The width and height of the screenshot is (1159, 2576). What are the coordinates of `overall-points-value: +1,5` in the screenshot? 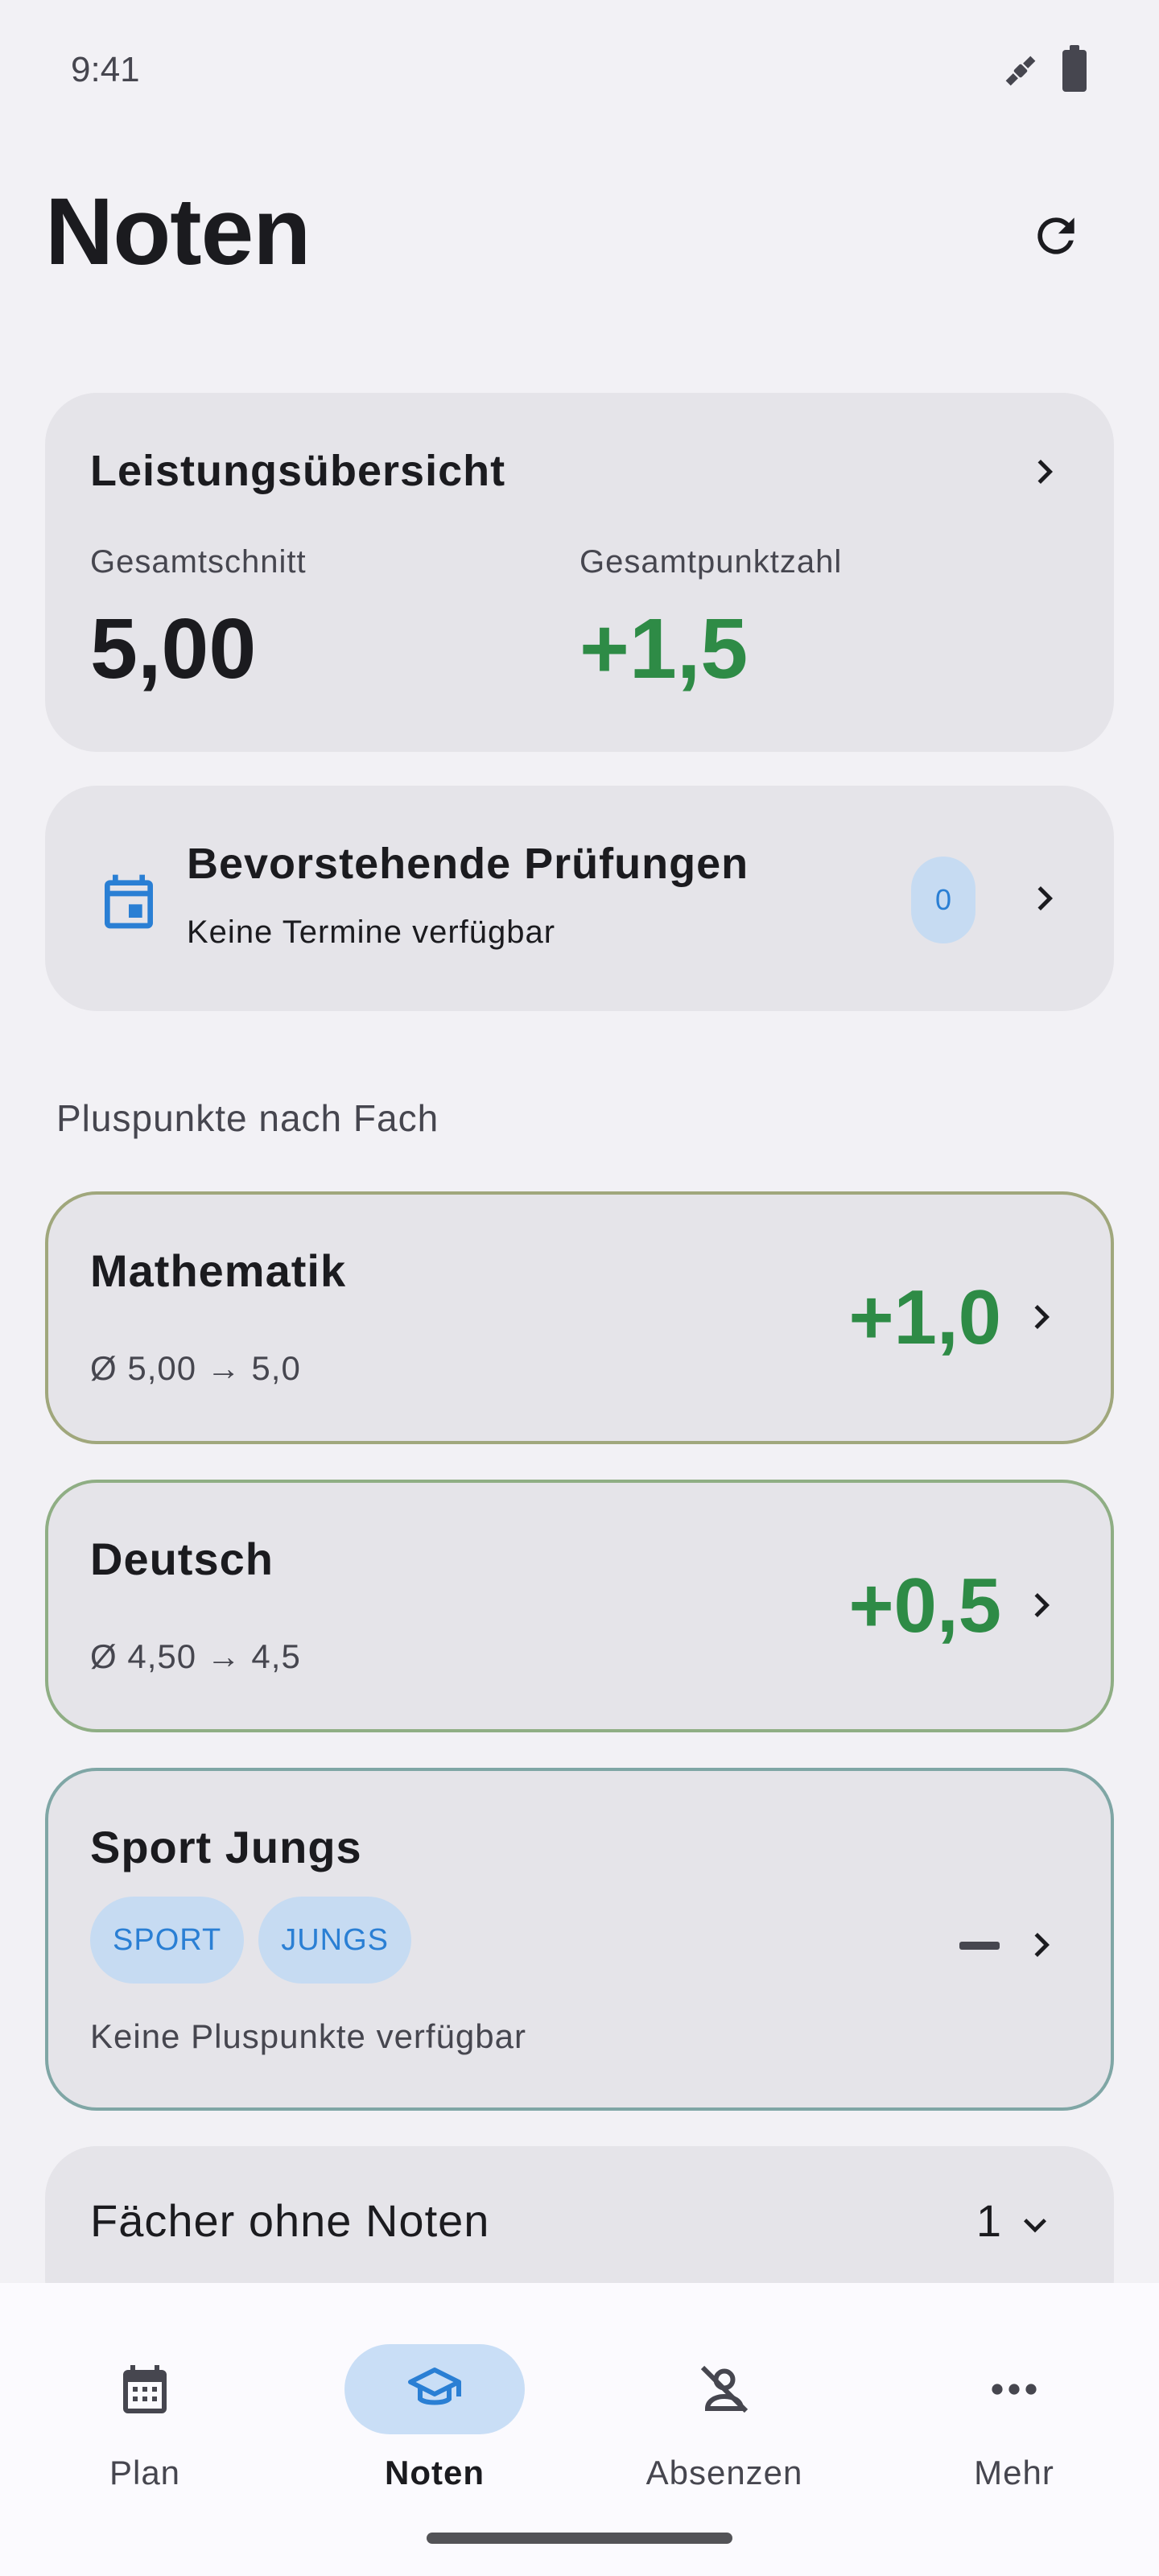 It's located at (664, 648).